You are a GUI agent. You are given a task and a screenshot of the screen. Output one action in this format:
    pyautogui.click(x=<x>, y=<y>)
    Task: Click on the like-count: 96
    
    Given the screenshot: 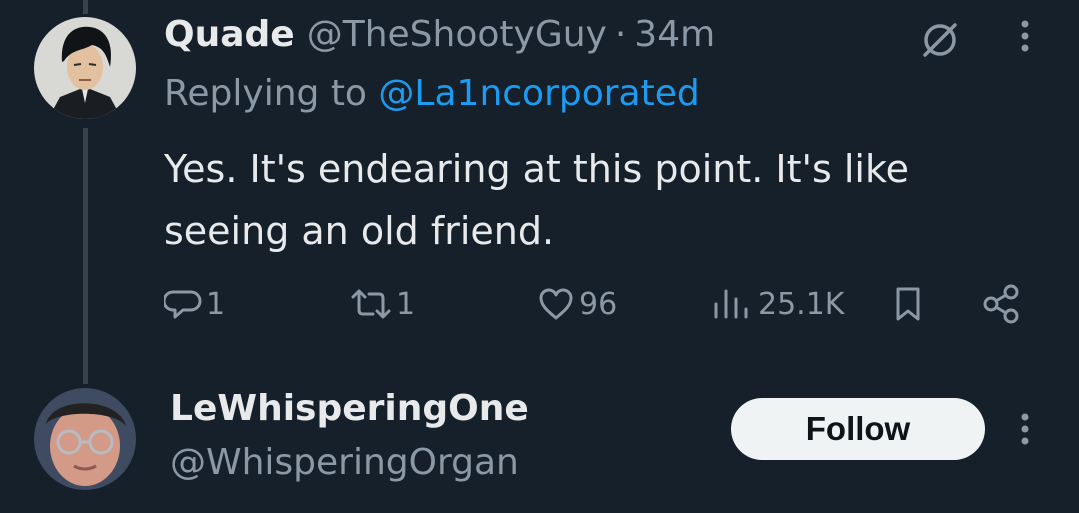 What is the action you would take?
    pyautogui.click(x=598, y=304)
    